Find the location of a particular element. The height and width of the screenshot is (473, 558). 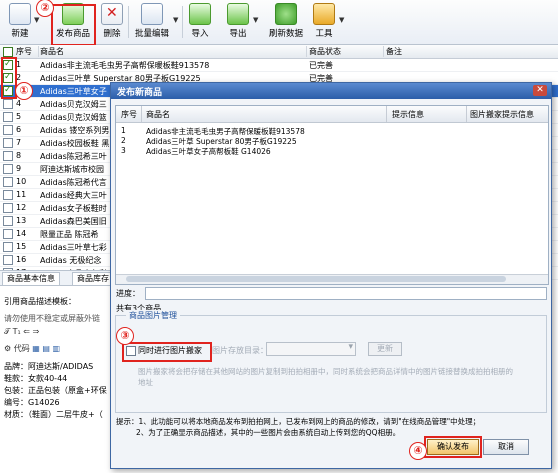

product-list-header: 序号 商品名 商品状态 备注 is located at coordinates (279, 52).